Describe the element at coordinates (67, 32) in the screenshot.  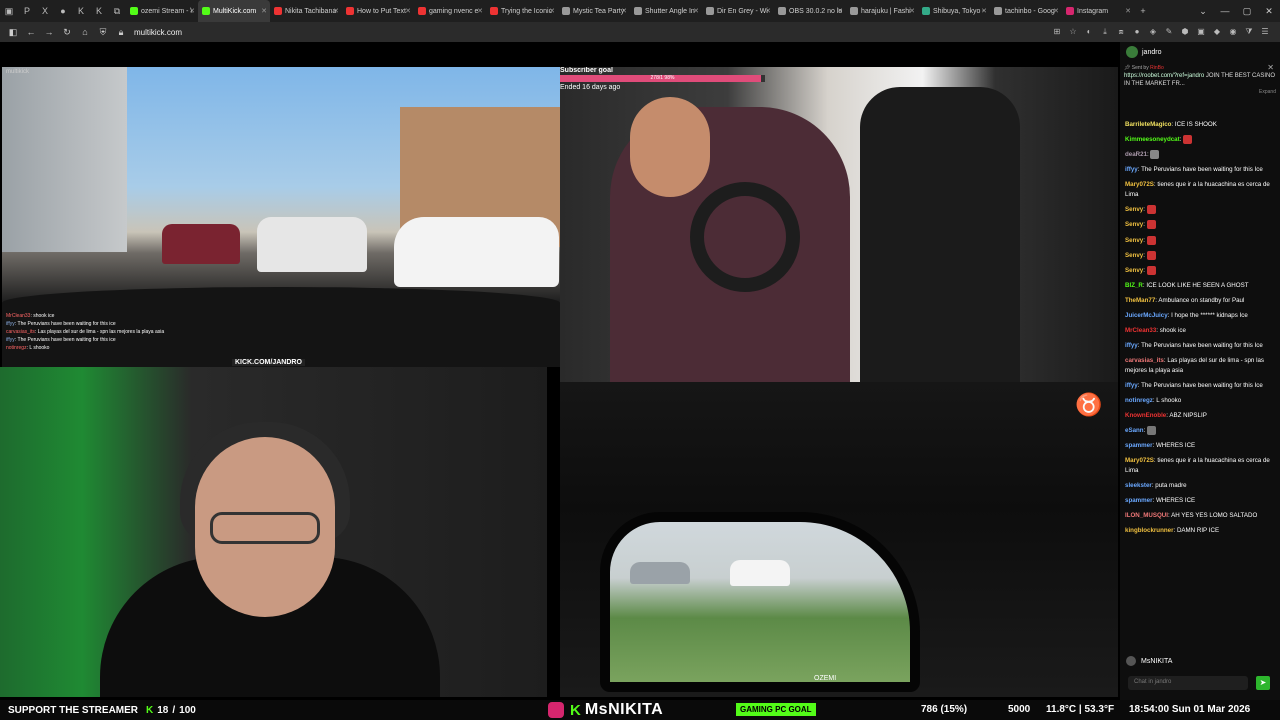
I see `reload-icon: ↻` at that location.